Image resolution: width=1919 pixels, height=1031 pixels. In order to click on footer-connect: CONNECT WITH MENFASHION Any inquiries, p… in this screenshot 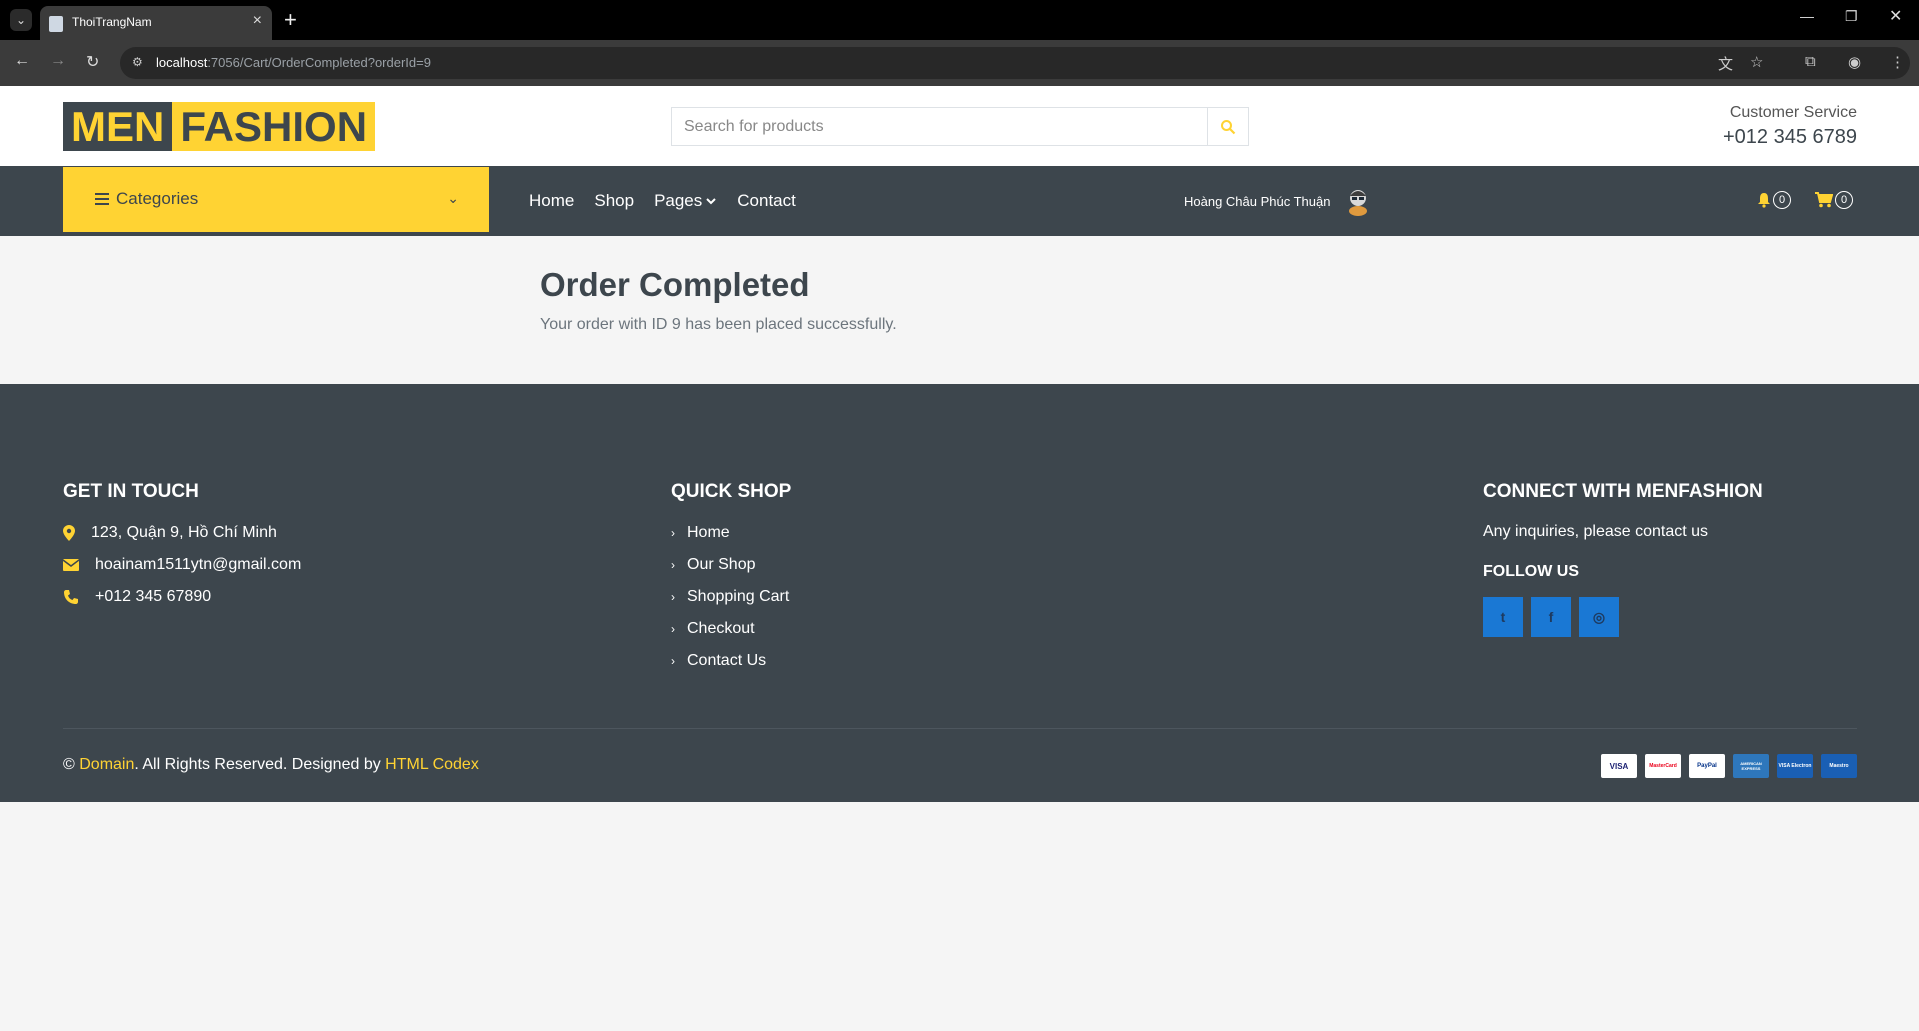, I will do `click(1623, 559)`.